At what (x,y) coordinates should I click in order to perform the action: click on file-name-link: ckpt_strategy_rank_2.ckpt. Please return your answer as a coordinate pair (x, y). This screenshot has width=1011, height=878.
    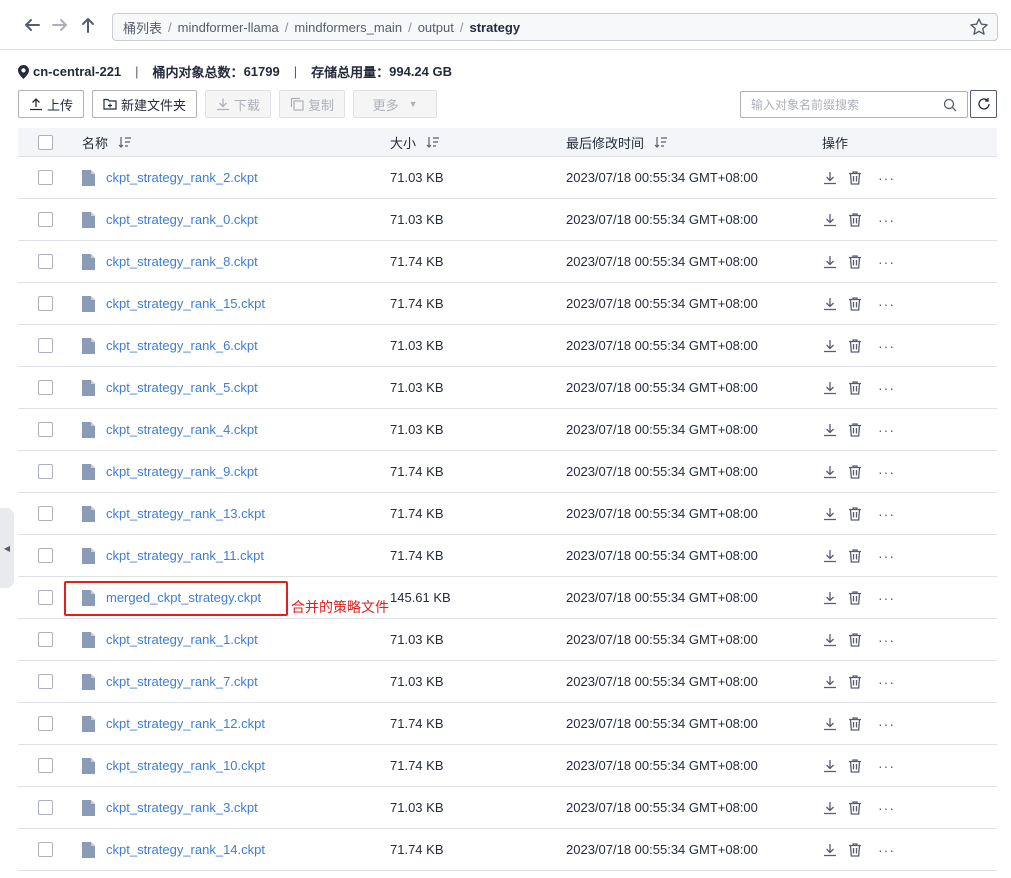
    Looking at the image, I should click on (182, 177).